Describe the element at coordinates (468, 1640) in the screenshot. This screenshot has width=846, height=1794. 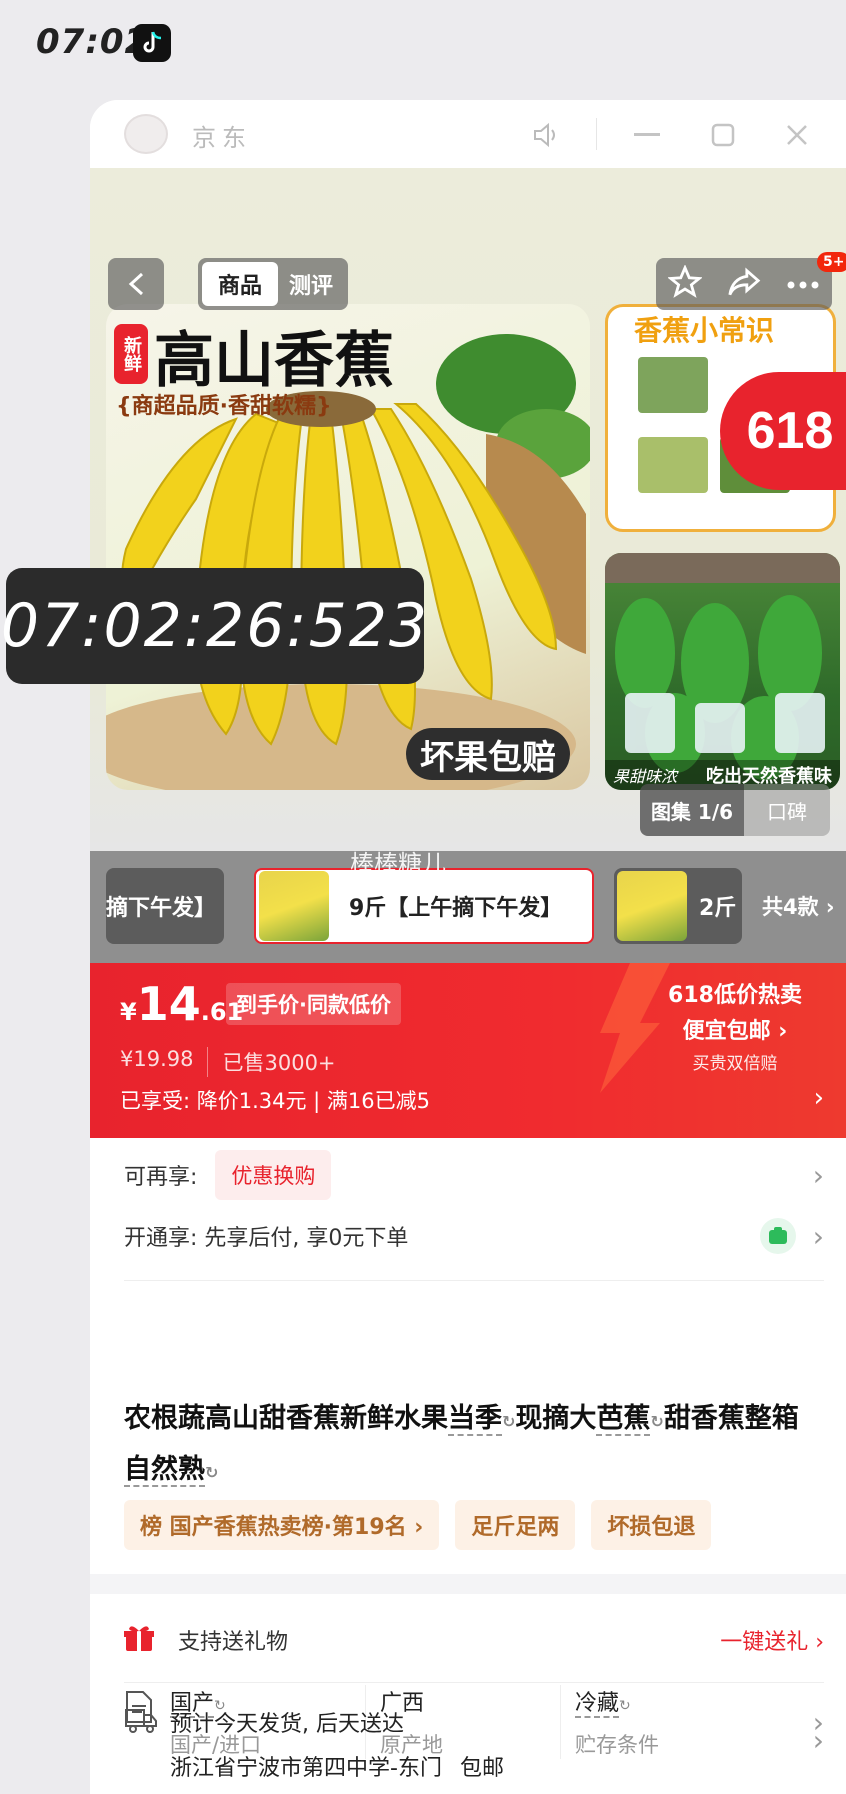
I see `gift-row: 支持送礼物 一键送礼 ›` at that location.